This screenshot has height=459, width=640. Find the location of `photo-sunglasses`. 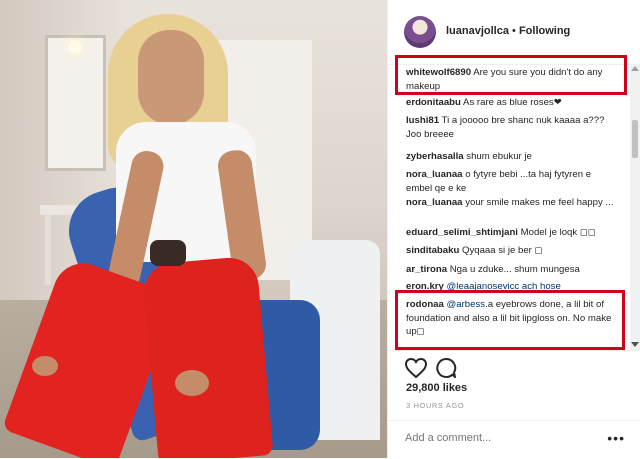

photo-sunglasses is located at coordinates (168, 253).